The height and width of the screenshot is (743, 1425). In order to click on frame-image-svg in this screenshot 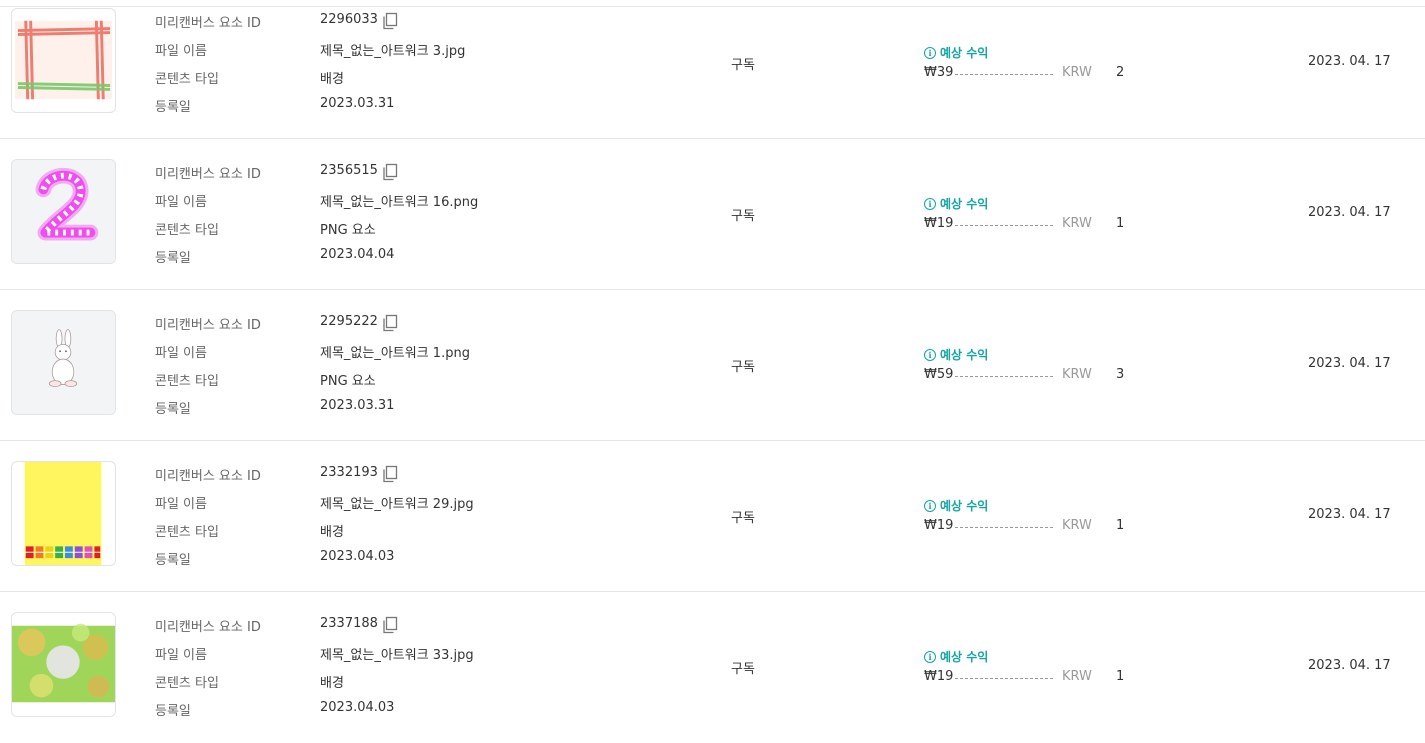, I will do `click(63, 60)`.